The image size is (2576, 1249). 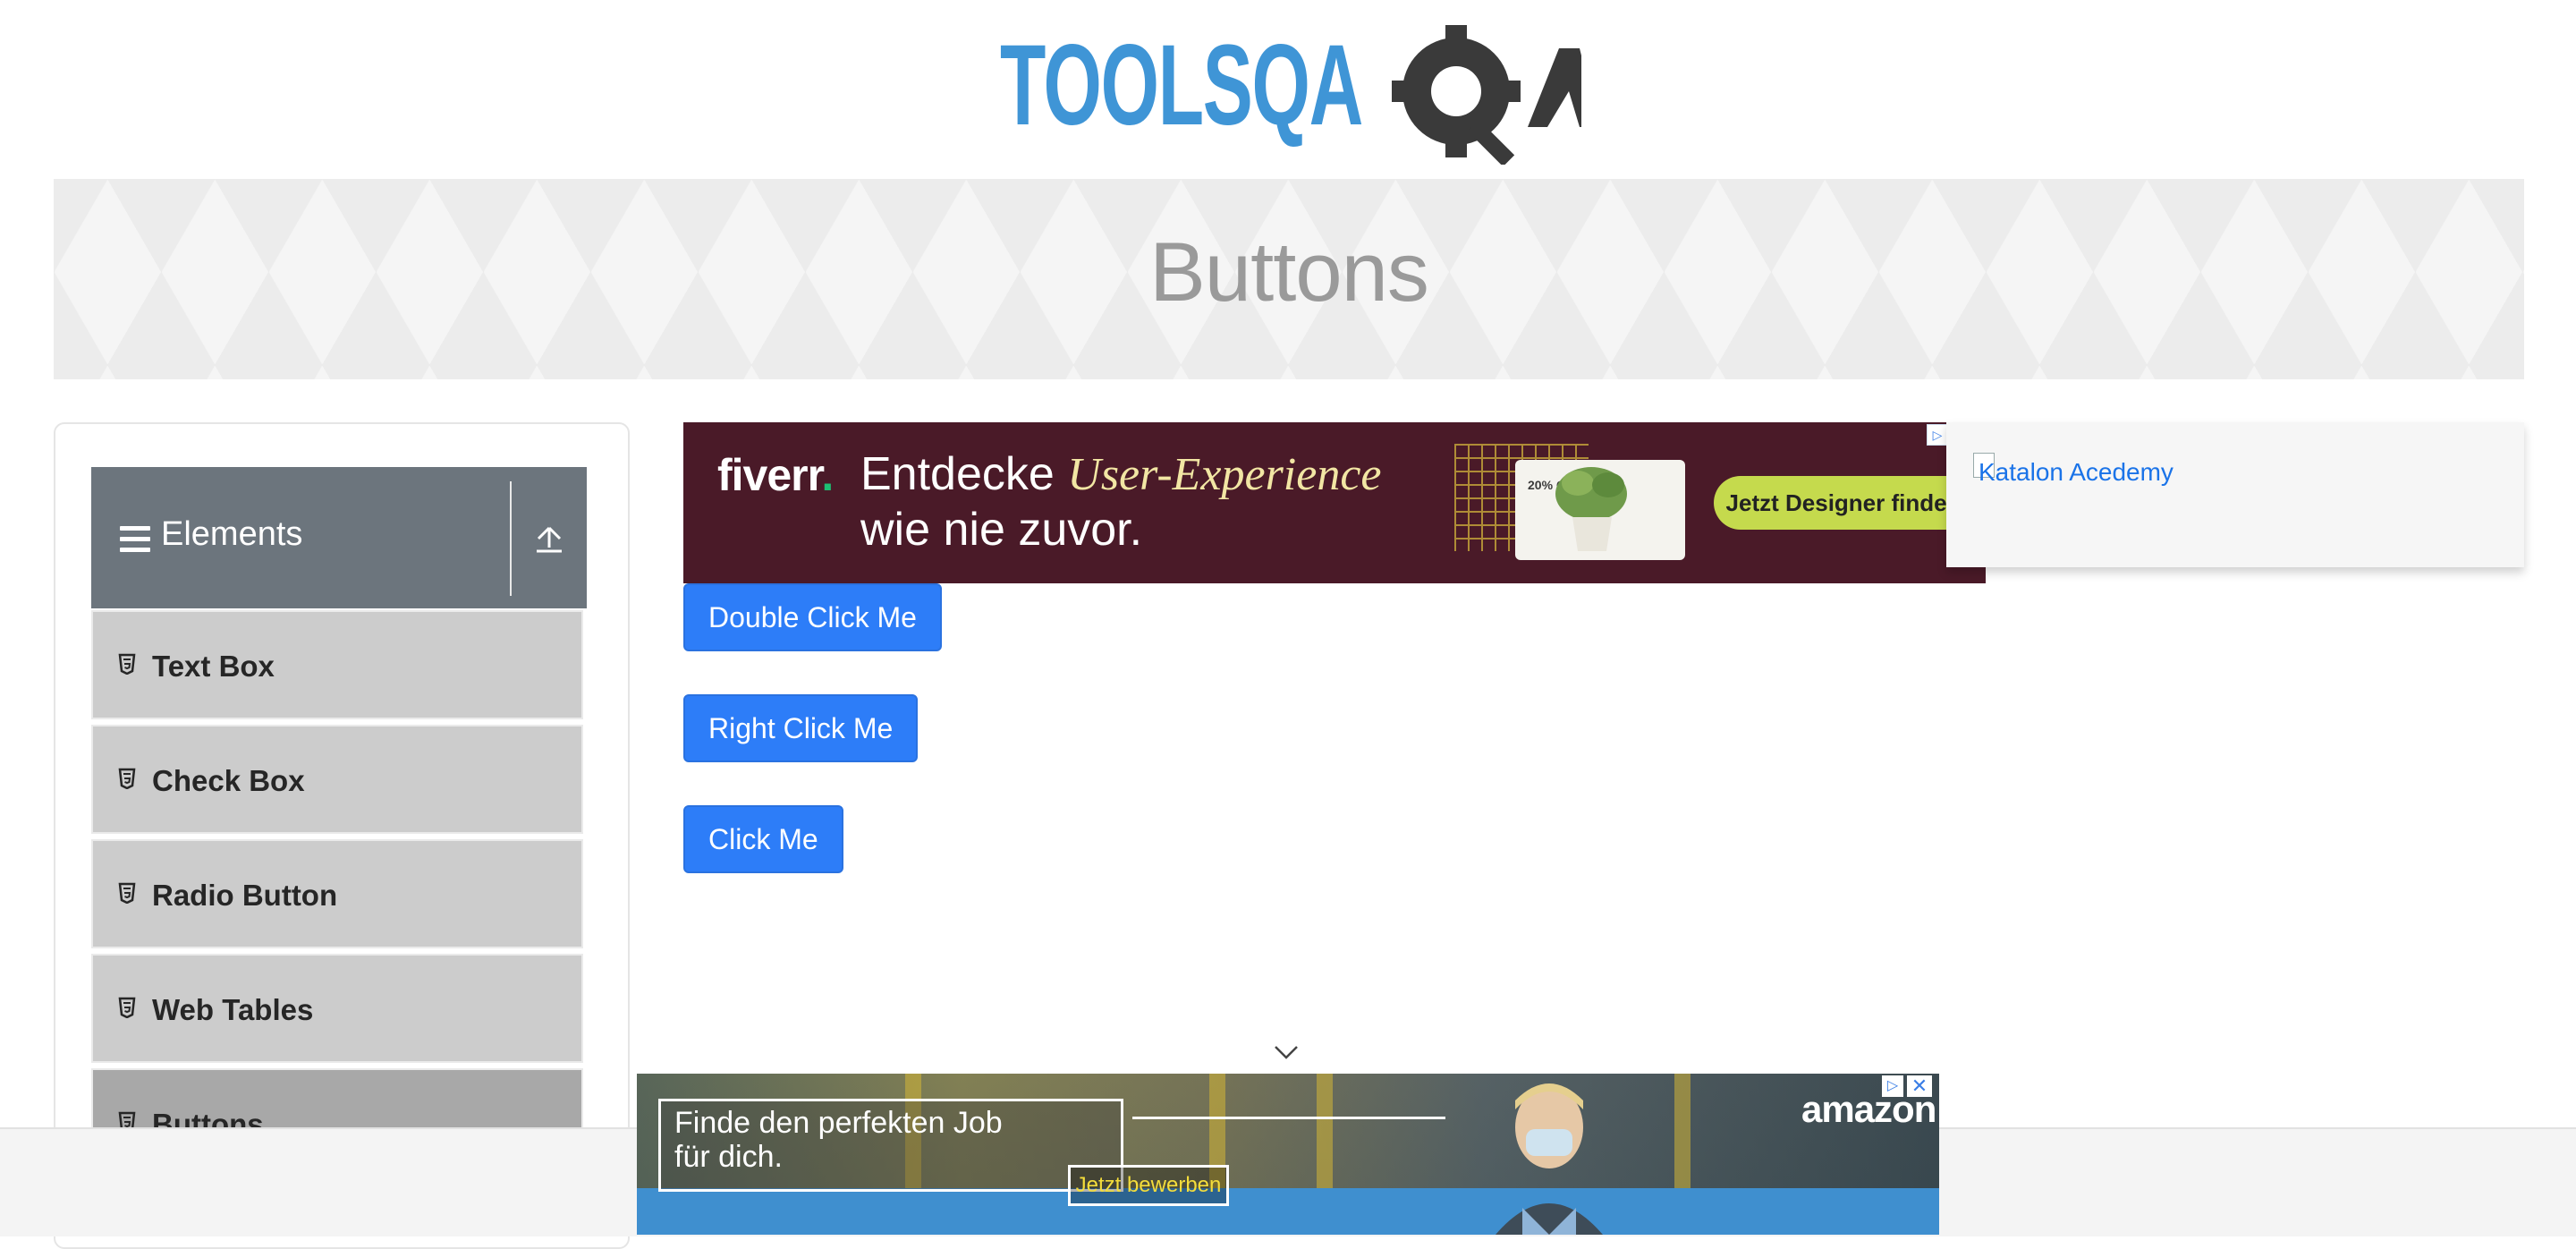 What do you see at coordinates (1591, 509) in the screenshot?
I see `plant-image` at bounding box center [1591, 509].